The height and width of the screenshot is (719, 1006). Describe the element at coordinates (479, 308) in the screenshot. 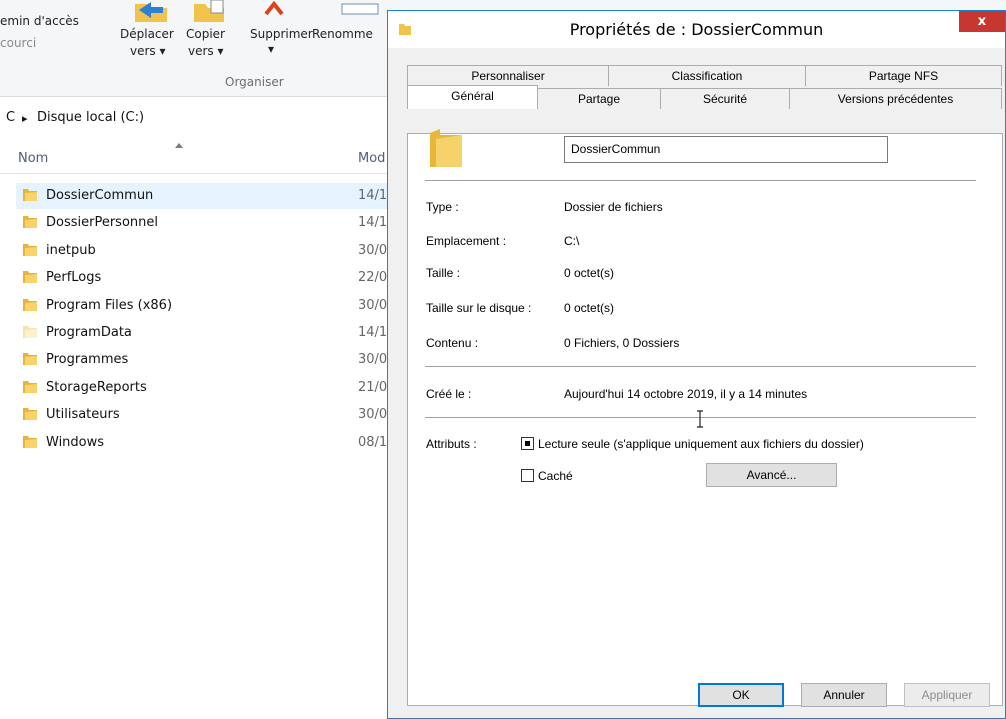

I see `size-on-disk-label: Taille sur le disque :` at that location.